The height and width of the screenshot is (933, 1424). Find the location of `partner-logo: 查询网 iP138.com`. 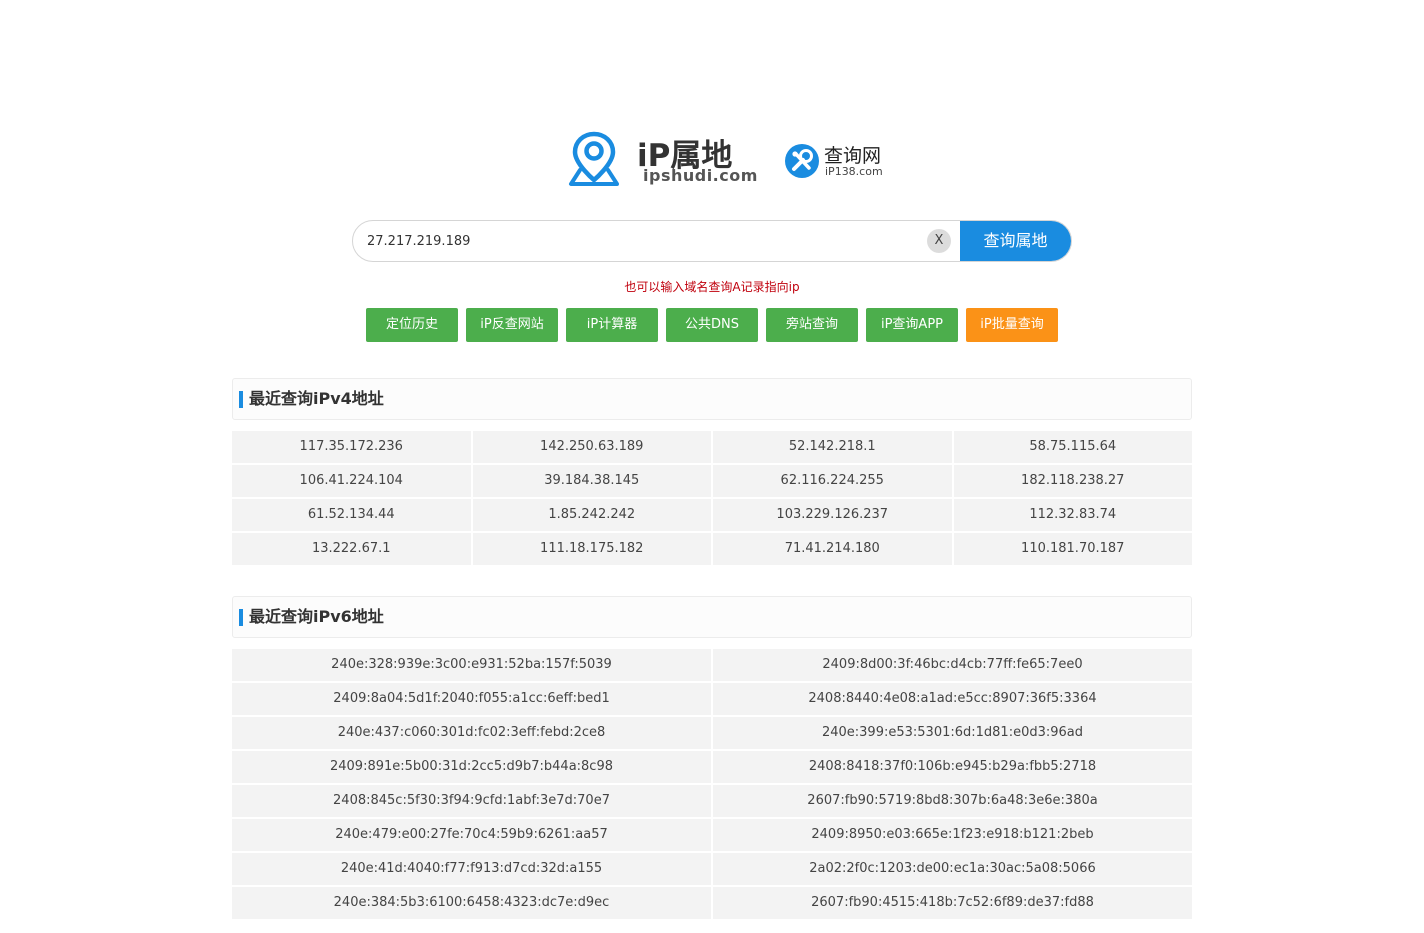

partner-logo: 查询网 iP138.com is located at coordinates (844, 161).